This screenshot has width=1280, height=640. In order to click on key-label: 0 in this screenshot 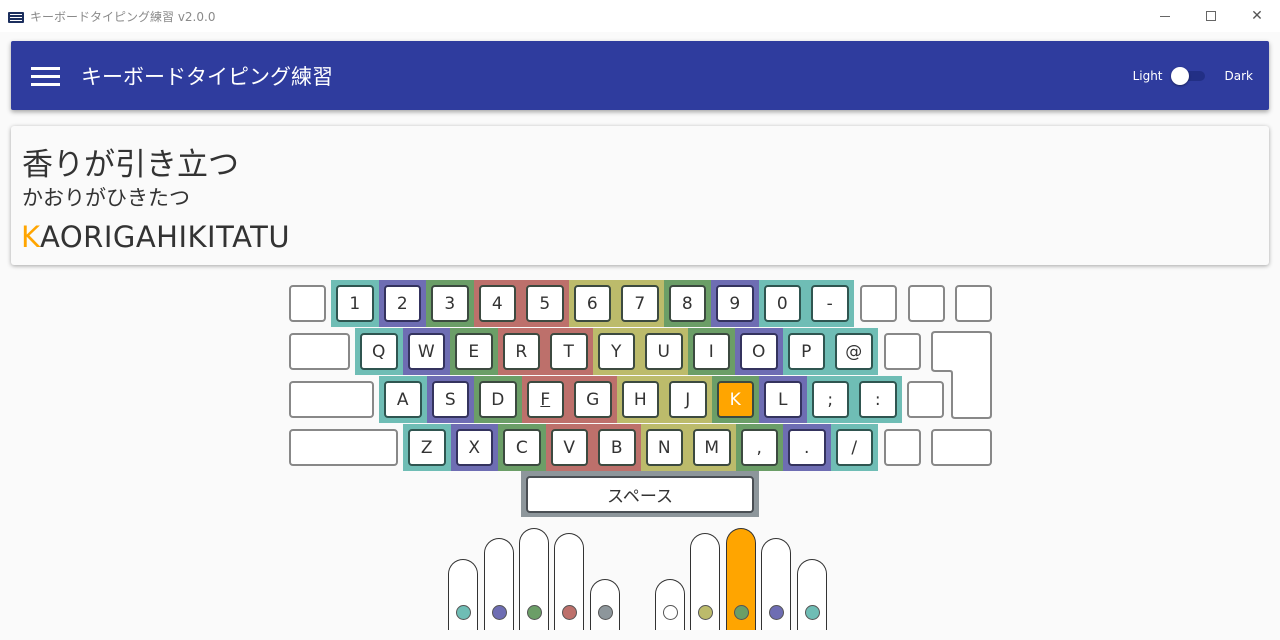, I will do `click(782, 303)`.